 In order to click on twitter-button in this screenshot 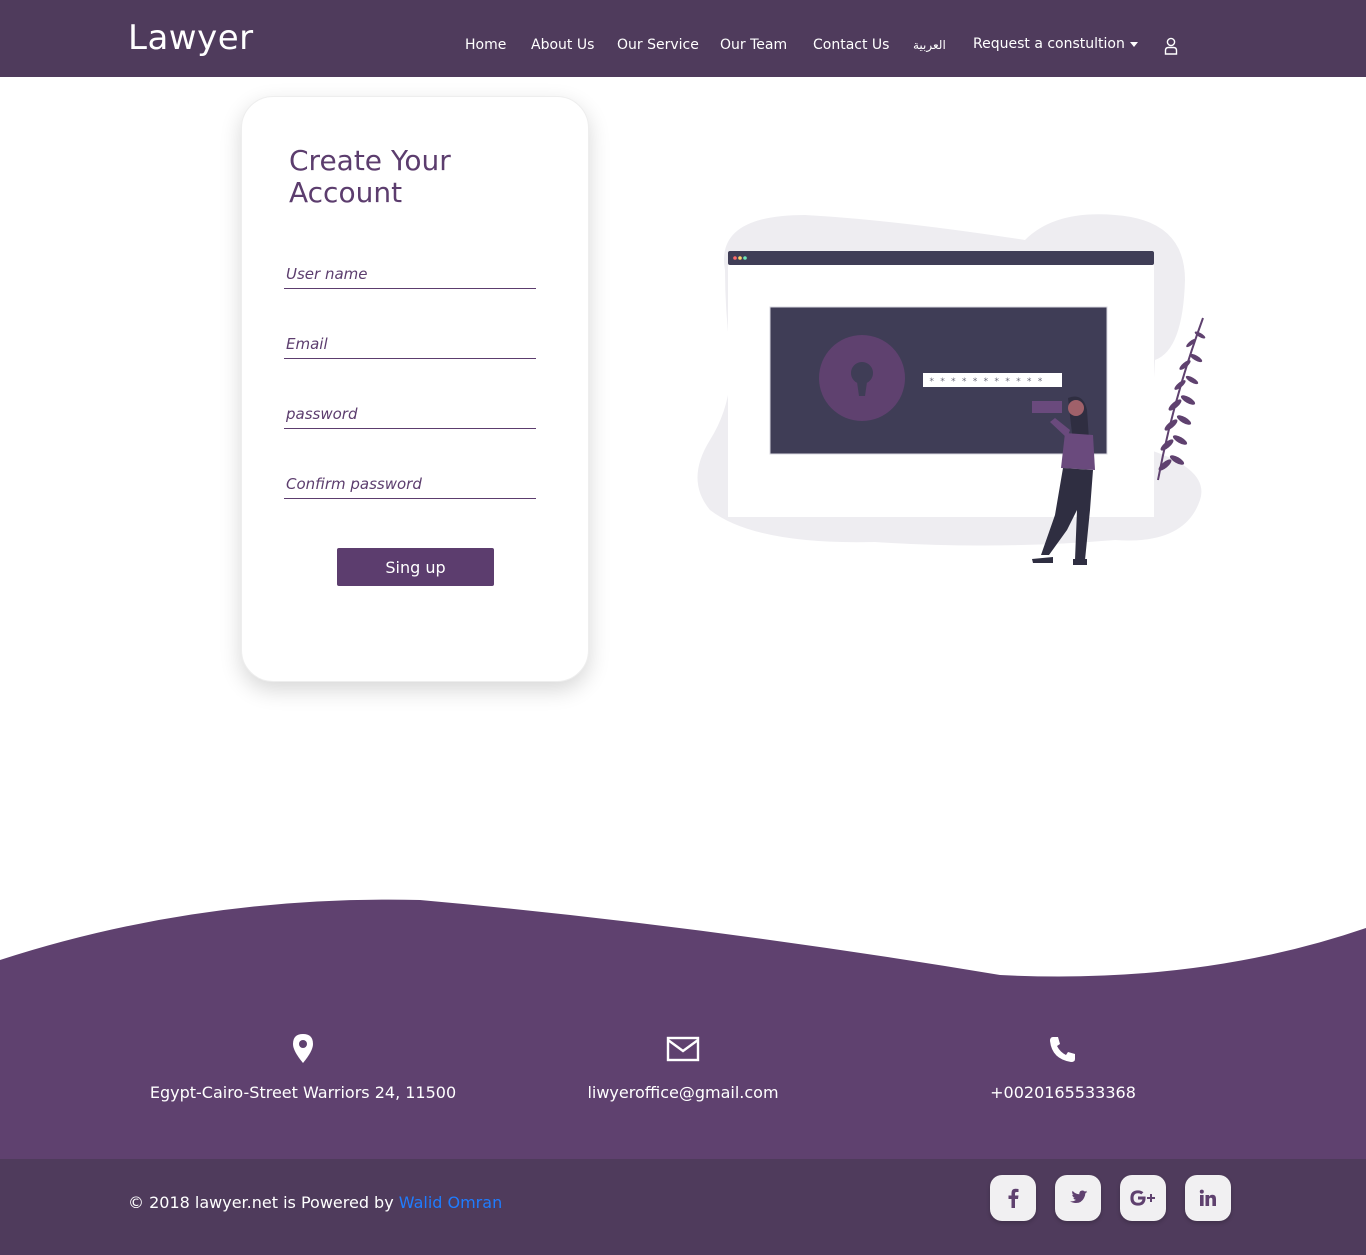, I will do `click(1078, 1198)`.